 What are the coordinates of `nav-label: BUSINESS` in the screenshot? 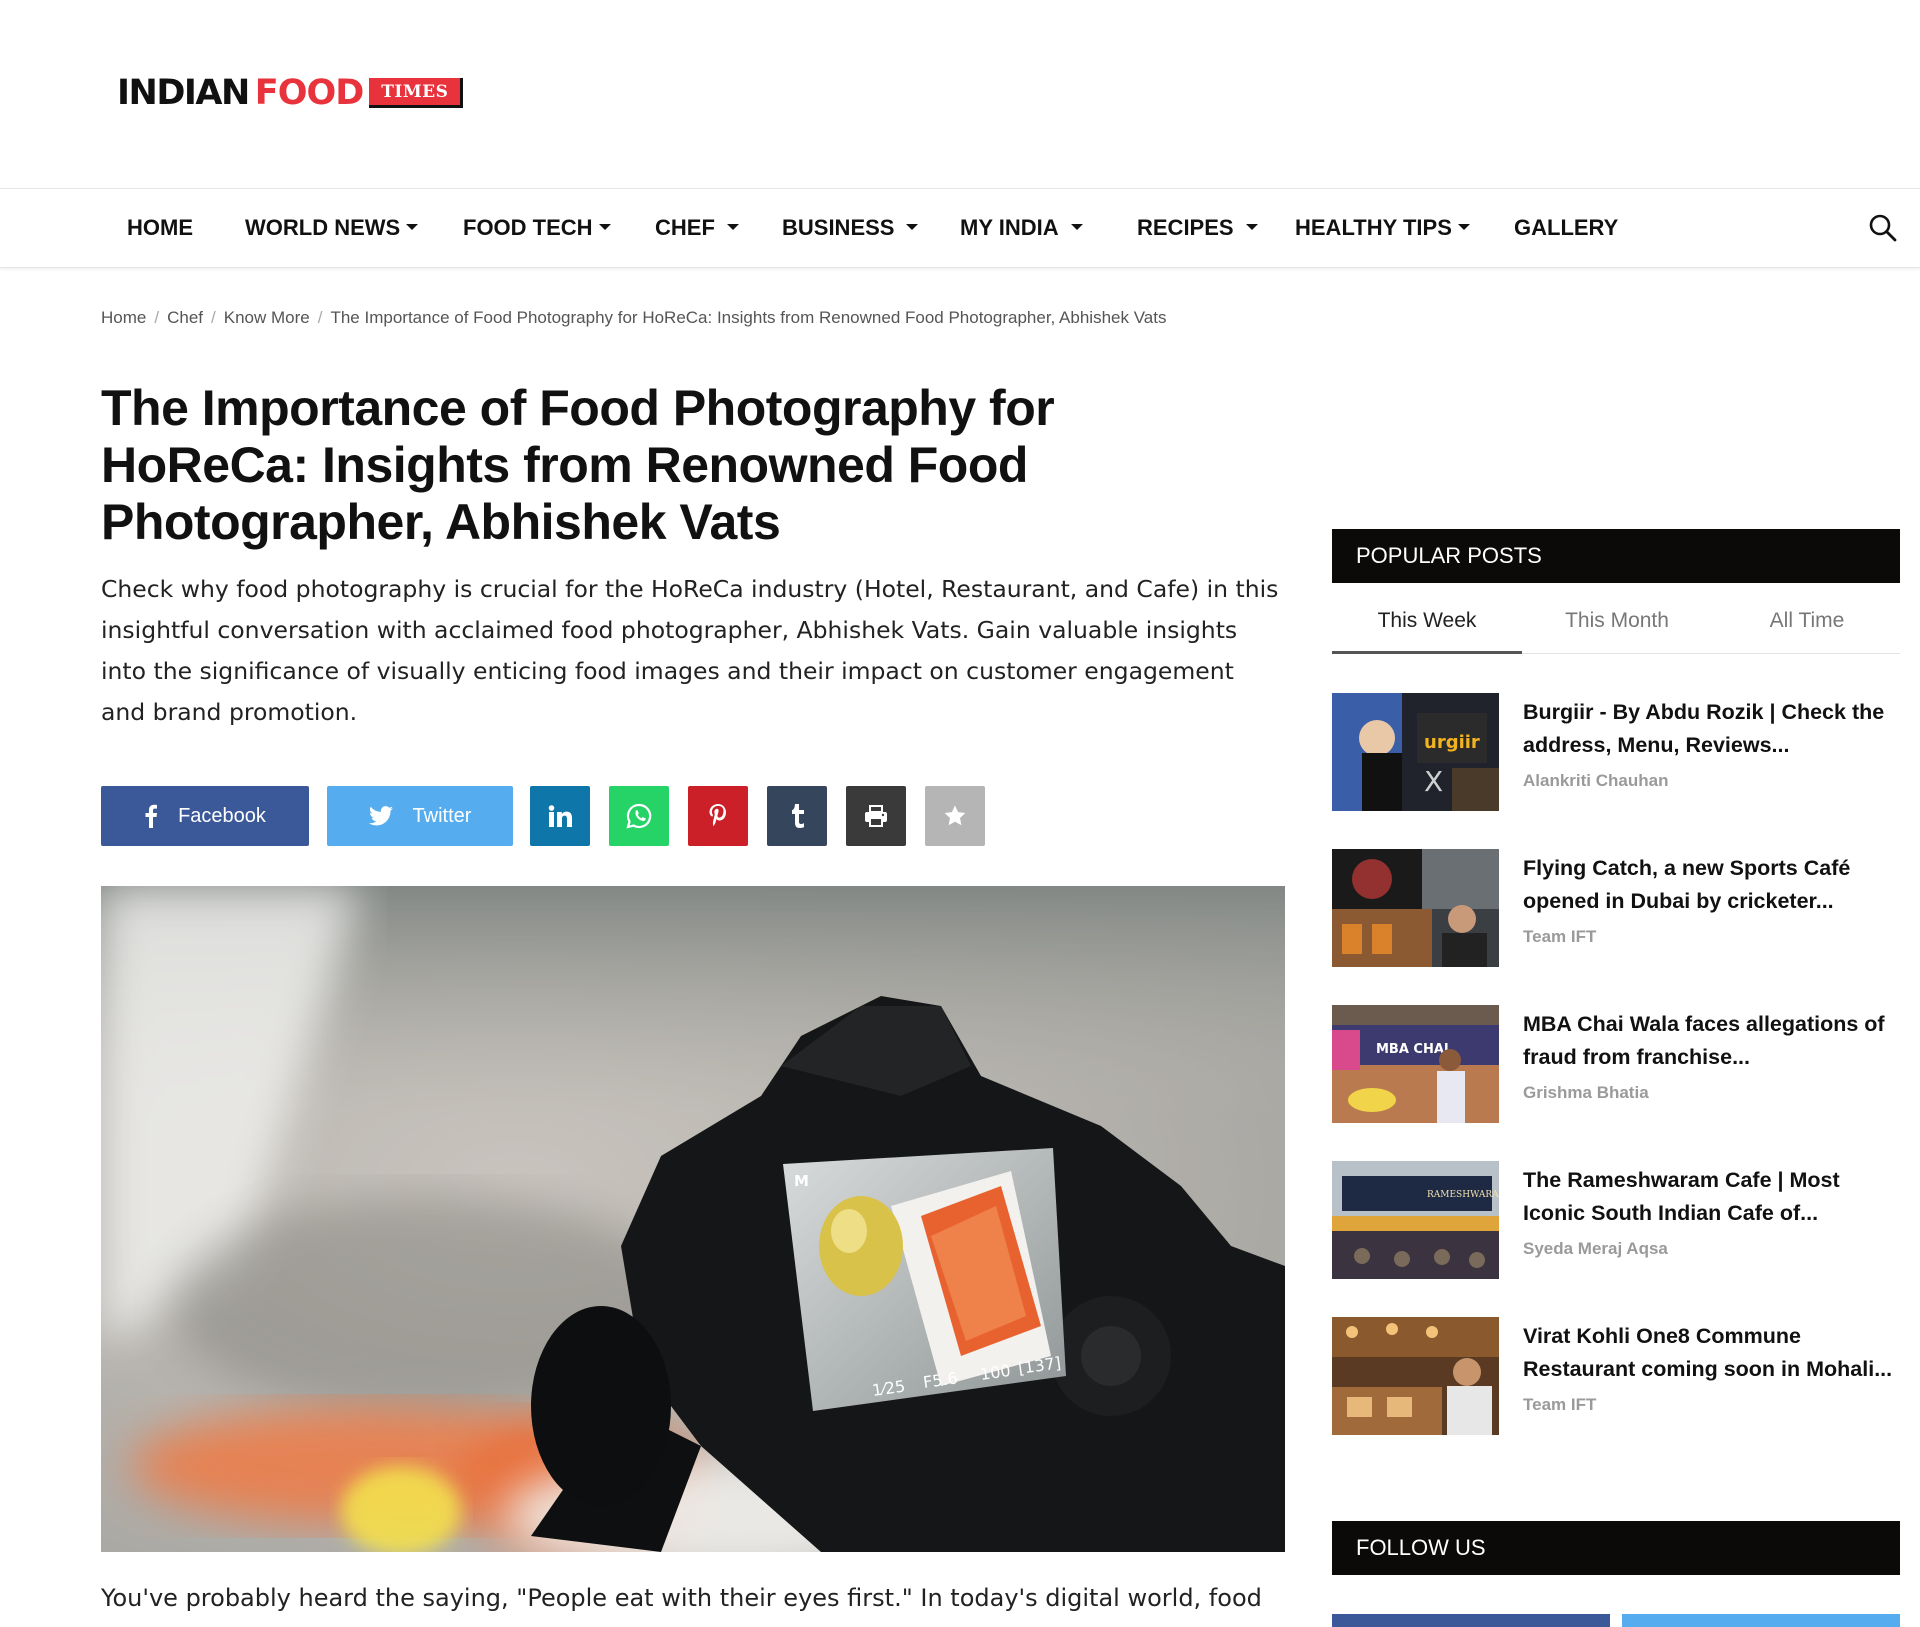 It's located at (838, 227).